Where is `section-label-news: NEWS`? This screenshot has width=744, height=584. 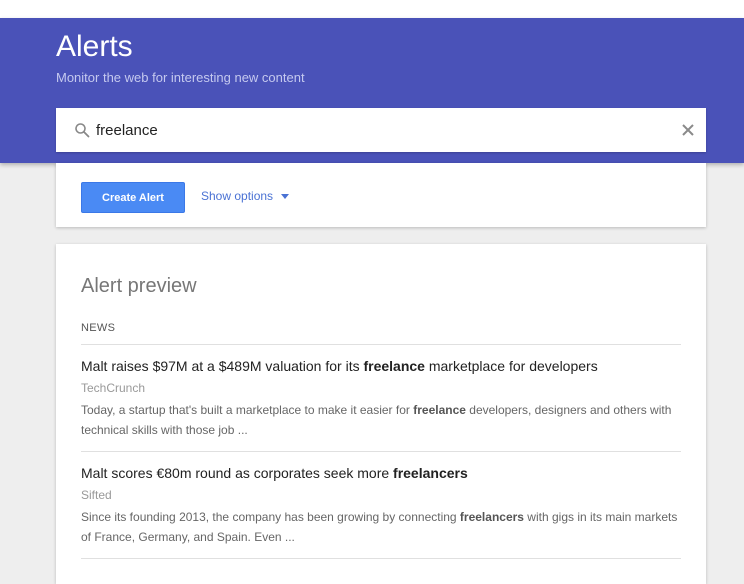
section-label-news: NEWS is located at coordinates (98, 328).